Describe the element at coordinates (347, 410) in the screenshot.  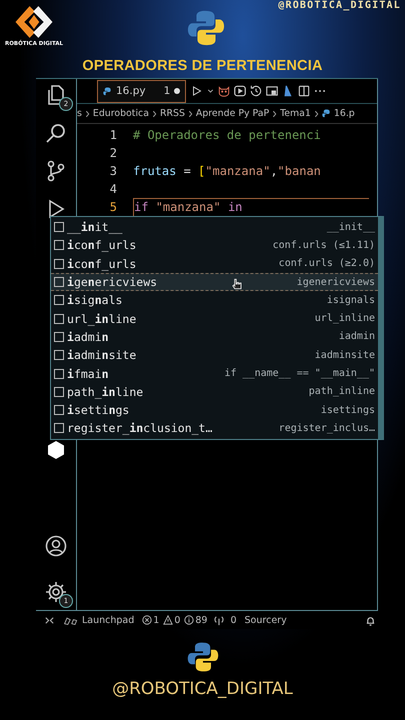
I see `suggestion-detail: isettings` at that location.